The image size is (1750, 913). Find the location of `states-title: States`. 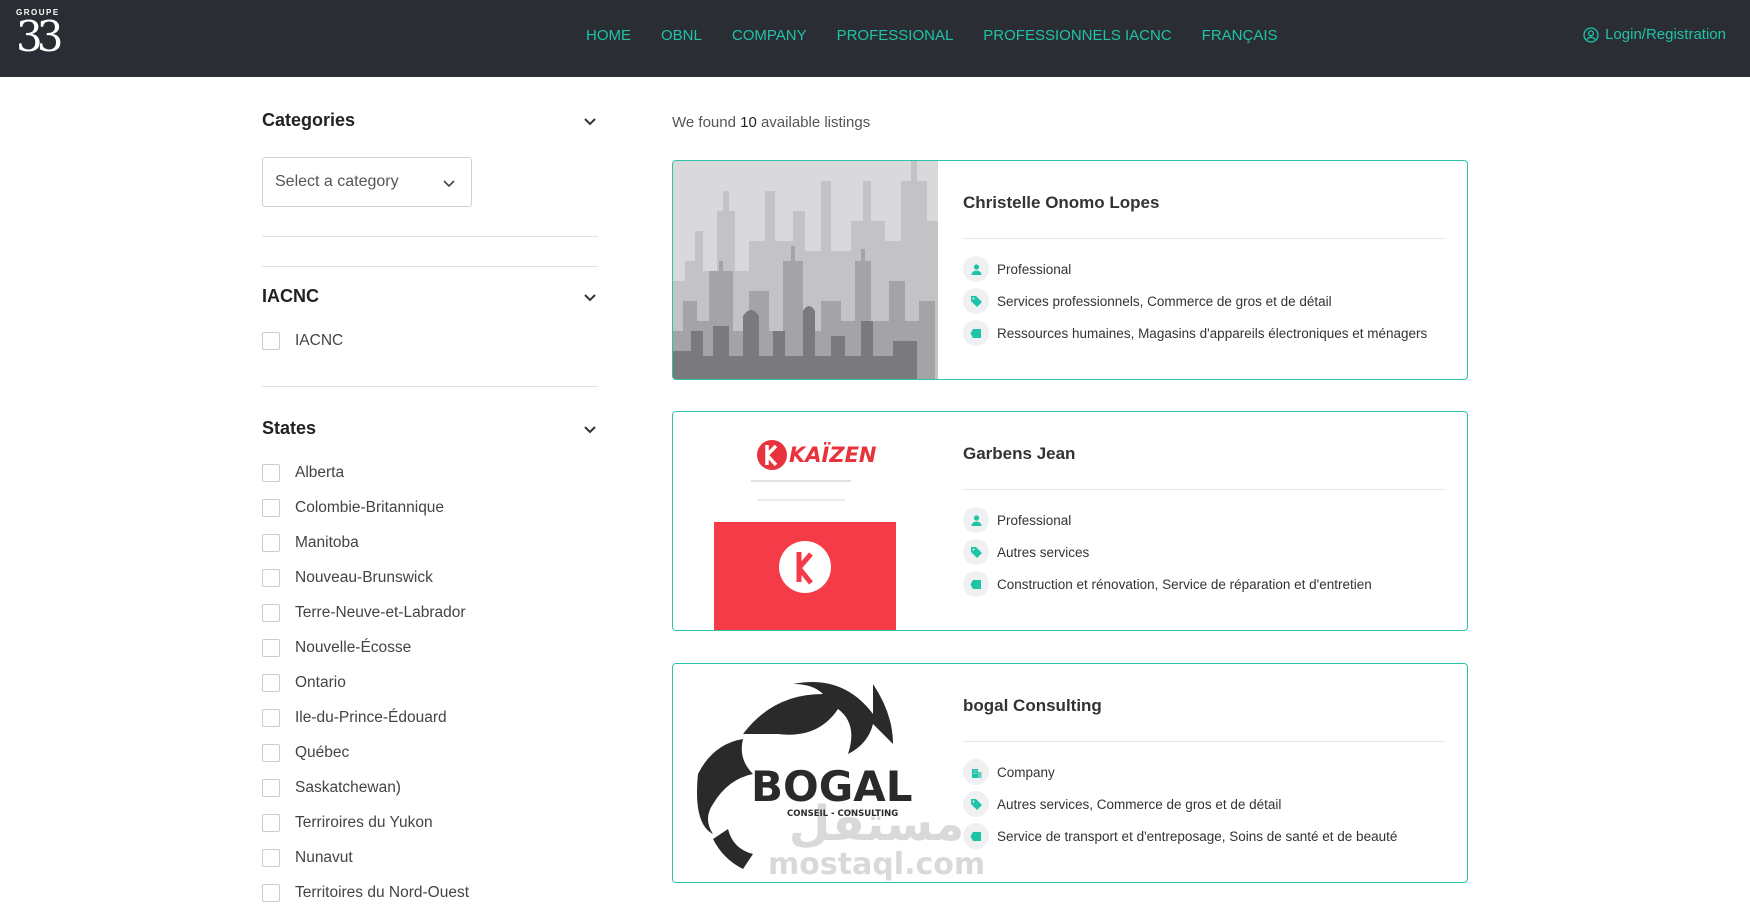

states-title: States is located at coordinates (289, 428).